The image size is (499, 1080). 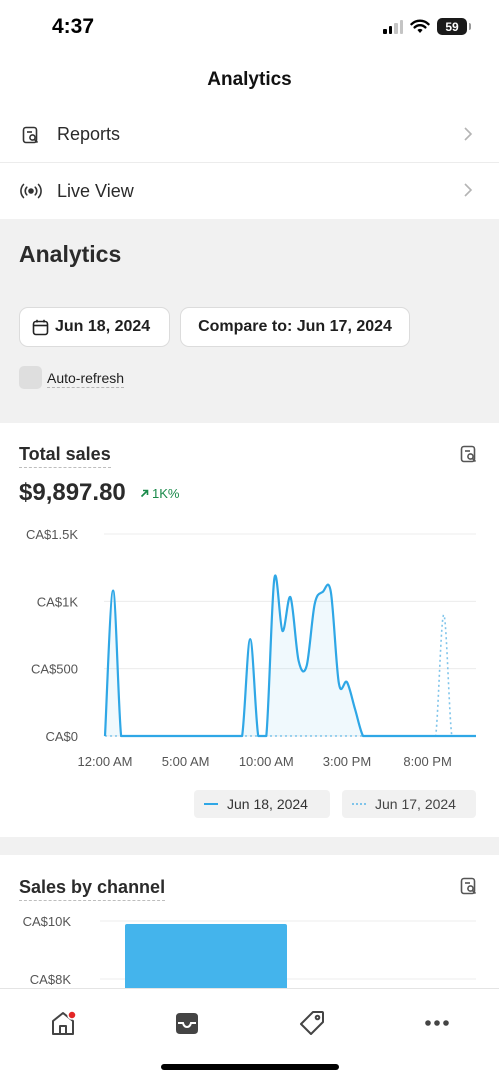 I want to click on x-tick-label: 8:00 PM, so click(x=427, y=761).